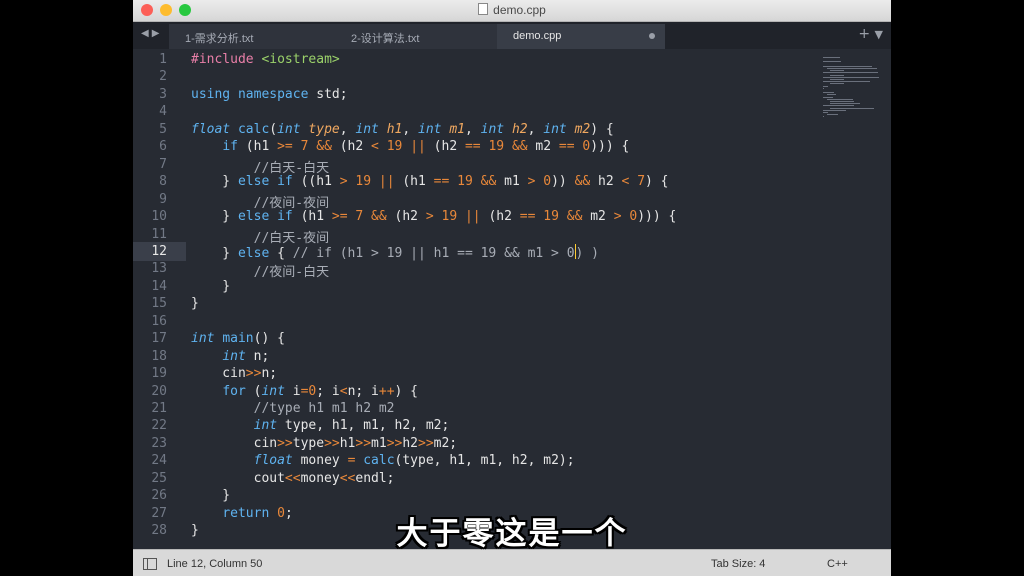 Image resolution: width=1024 pixels, height=576 pixels. What do you see at coordinates (273, 94) in the screenshot?
I see `code-token: namespace` at bounding box center [273, 94].